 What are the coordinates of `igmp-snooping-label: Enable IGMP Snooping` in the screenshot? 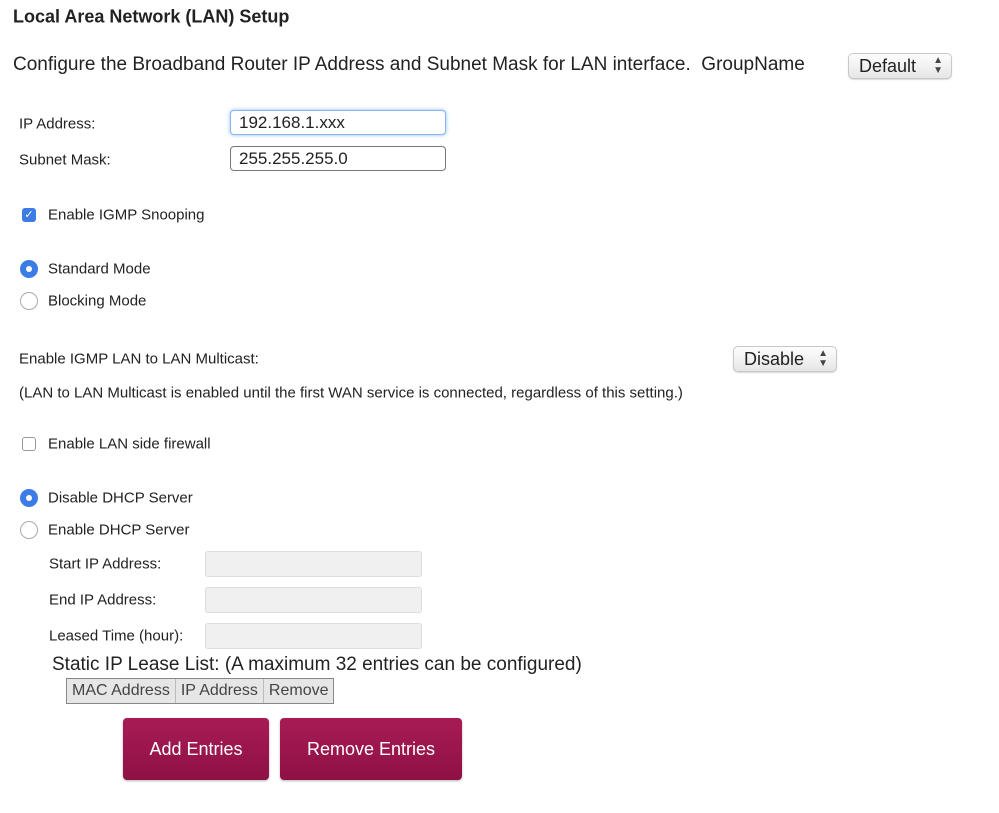 It's located at (126, 215).